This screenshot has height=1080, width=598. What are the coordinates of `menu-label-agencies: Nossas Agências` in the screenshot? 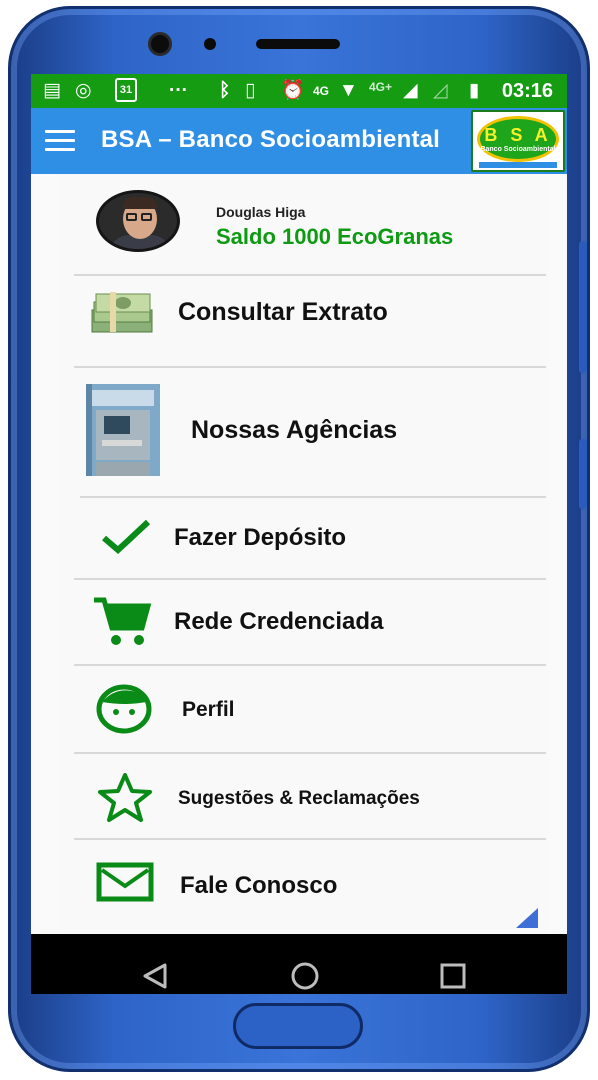 It's located at (294, 430).